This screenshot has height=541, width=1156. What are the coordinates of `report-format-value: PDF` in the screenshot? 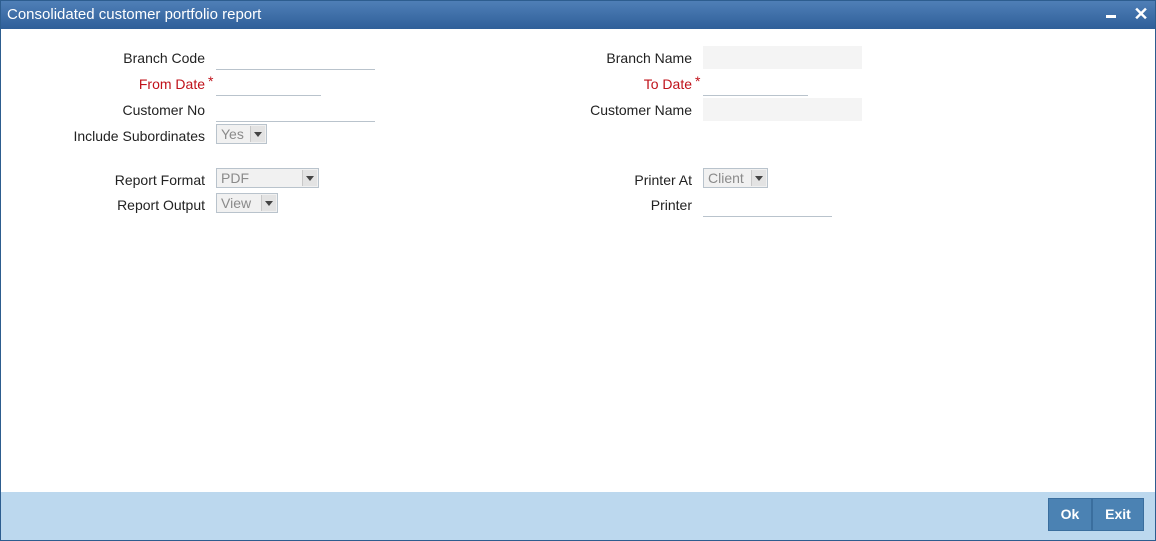 It's located at (235, 178).